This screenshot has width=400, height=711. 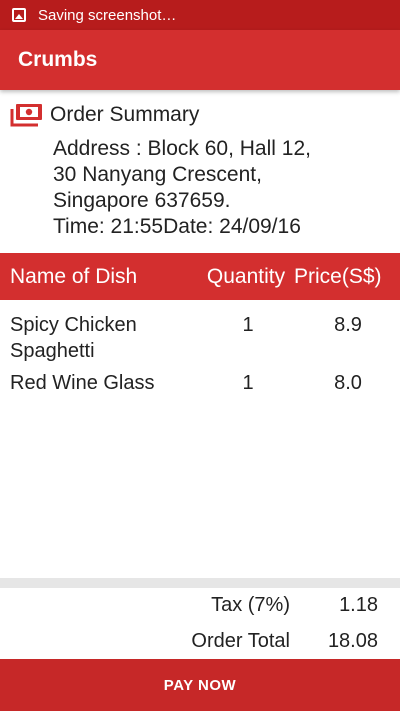 What do you see at coordinates (358, 605) in the screenshot?
I see `tax-value: 1.18` at bounding box center [358, 605].